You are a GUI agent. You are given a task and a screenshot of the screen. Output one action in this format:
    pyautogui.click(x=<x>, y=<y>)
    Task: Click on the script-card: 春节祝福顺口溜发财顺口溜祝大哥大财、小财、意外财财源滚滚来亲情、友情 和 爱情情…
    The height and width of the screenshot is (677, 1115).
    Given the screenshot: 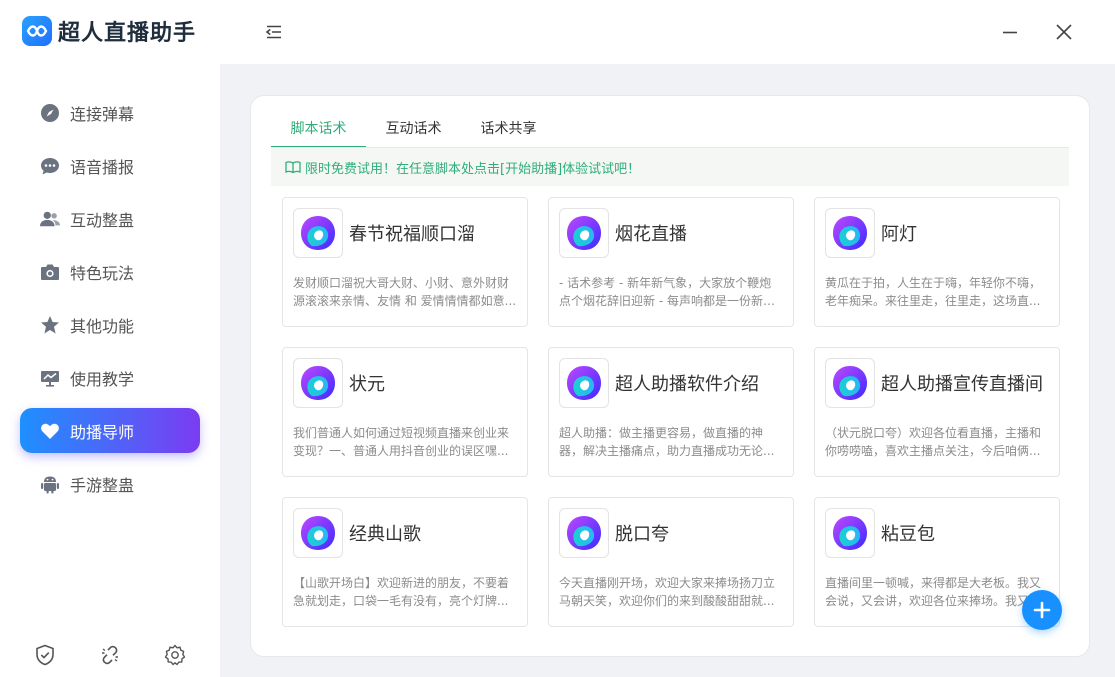 What is the action you would take?
    pyautogui.click(x=405, y=262)
    